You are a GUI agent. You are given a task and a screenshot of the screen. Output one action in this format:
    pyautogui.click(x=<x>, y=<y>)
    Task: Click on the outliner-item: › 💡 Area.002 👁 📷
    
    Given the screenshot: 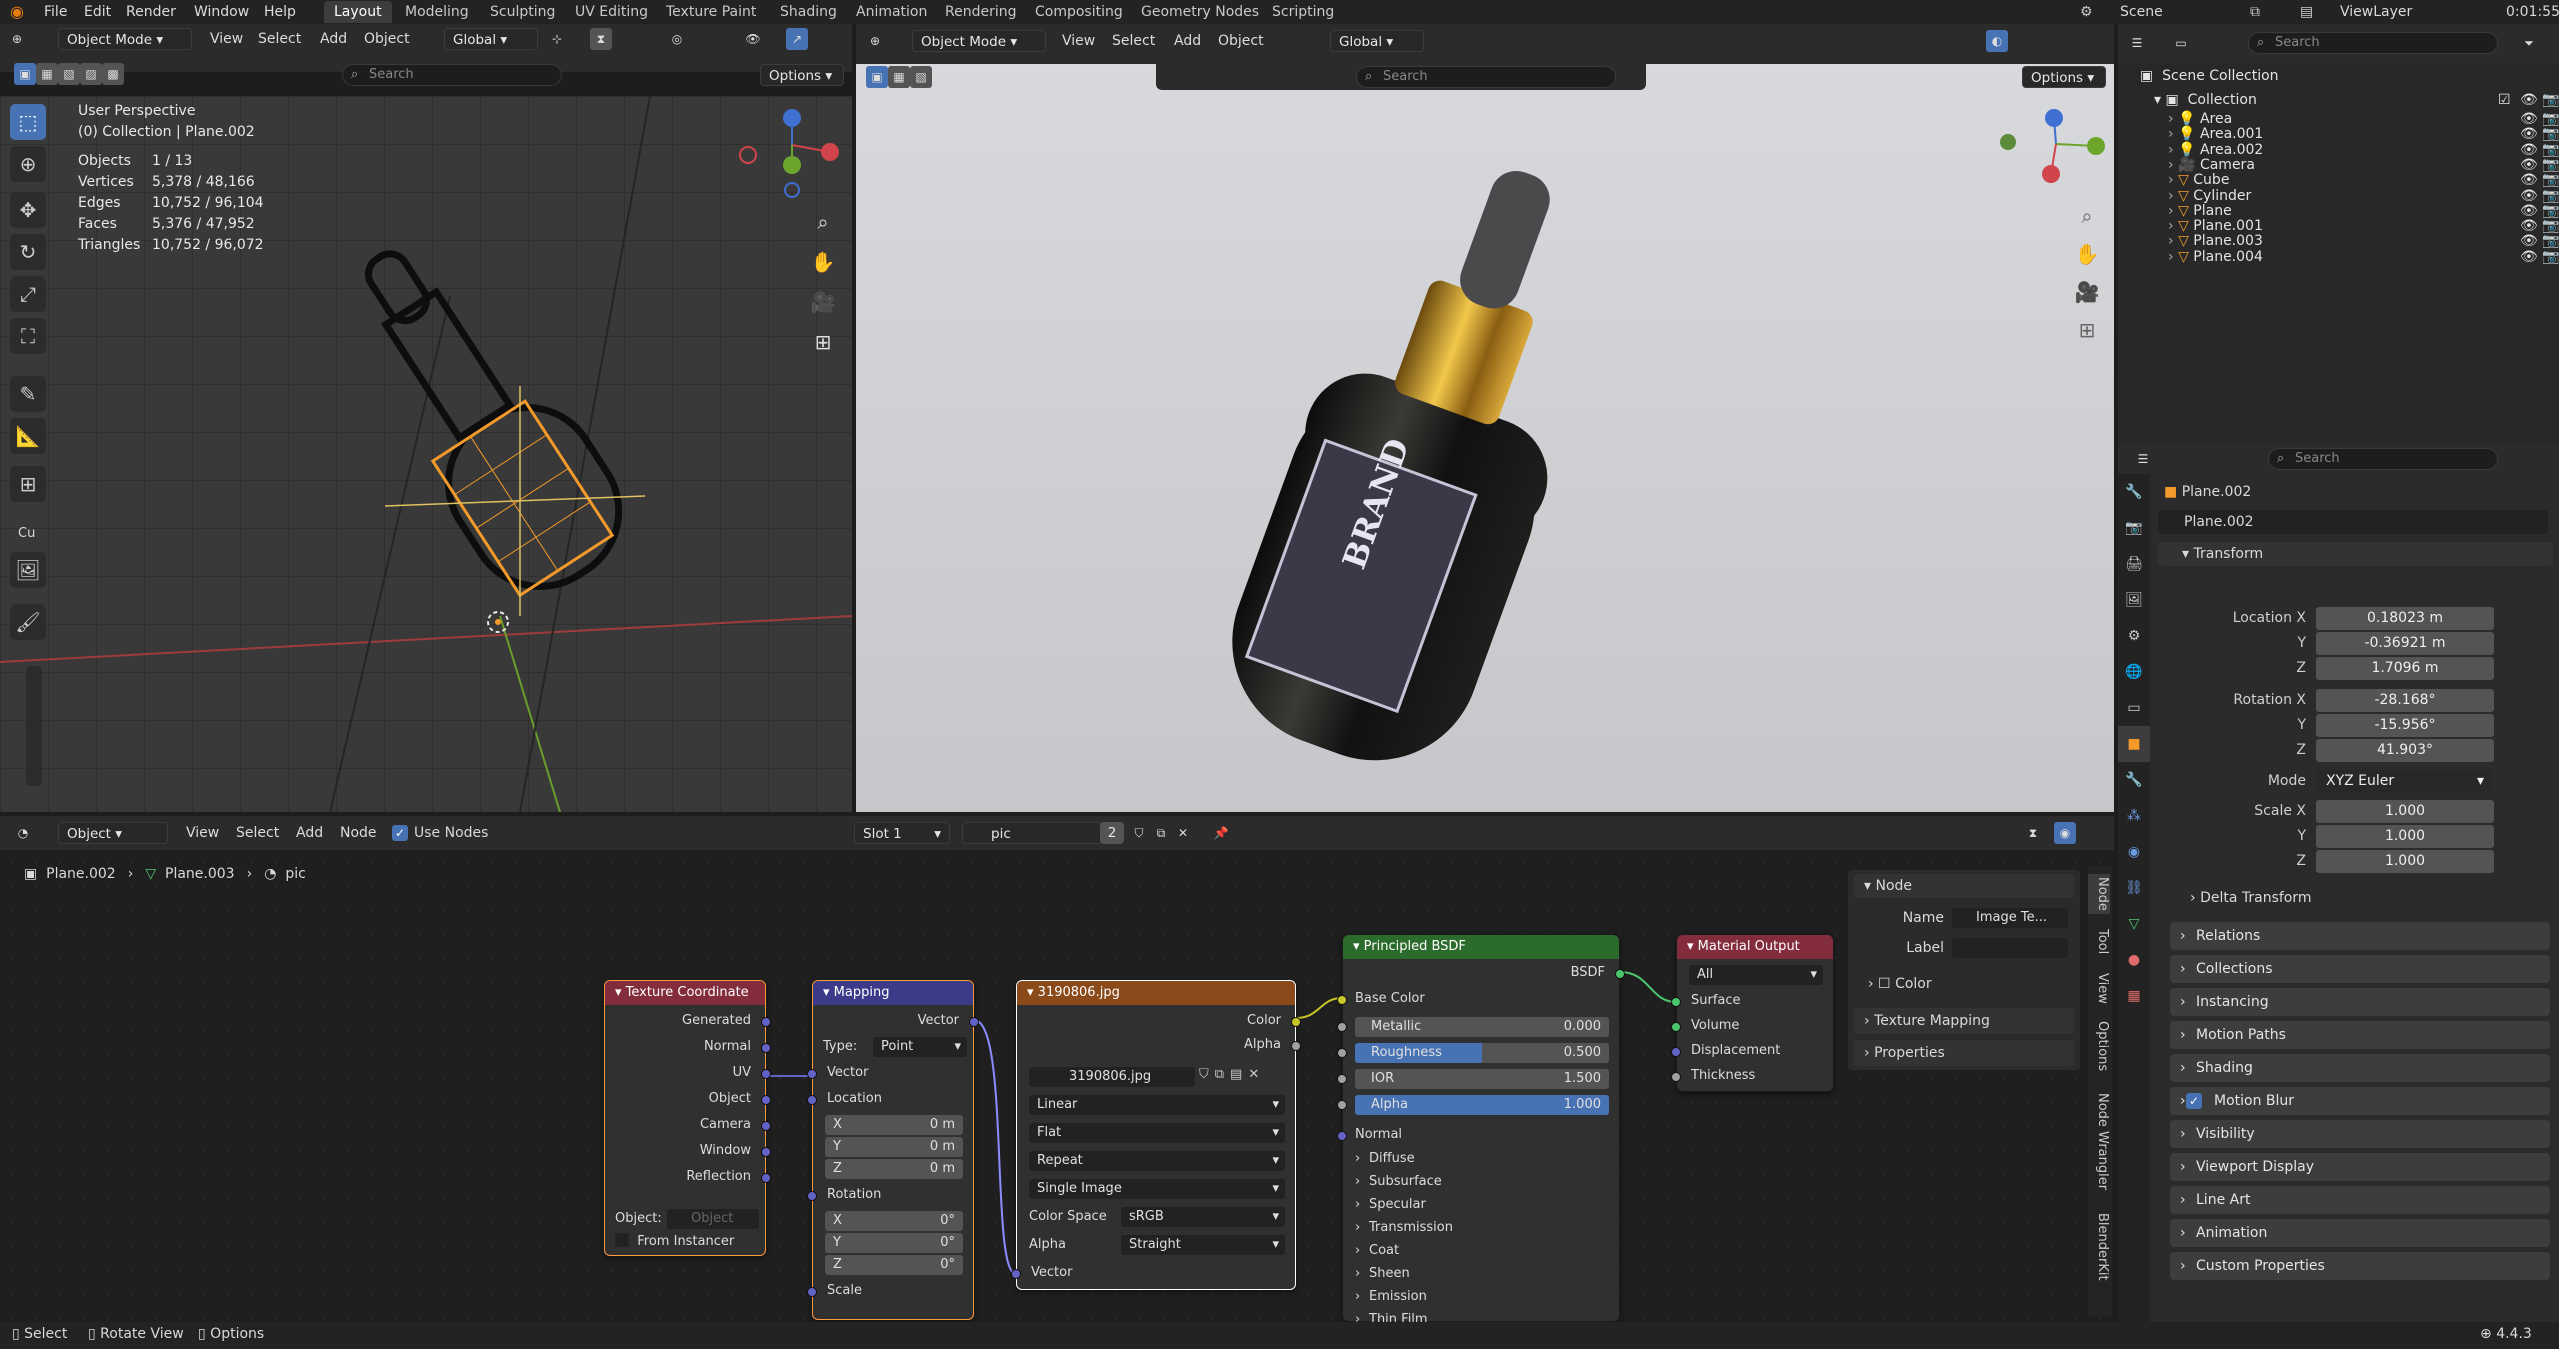 What is the action you would take?
    pyautogui.click(x=2363, y=150)
    